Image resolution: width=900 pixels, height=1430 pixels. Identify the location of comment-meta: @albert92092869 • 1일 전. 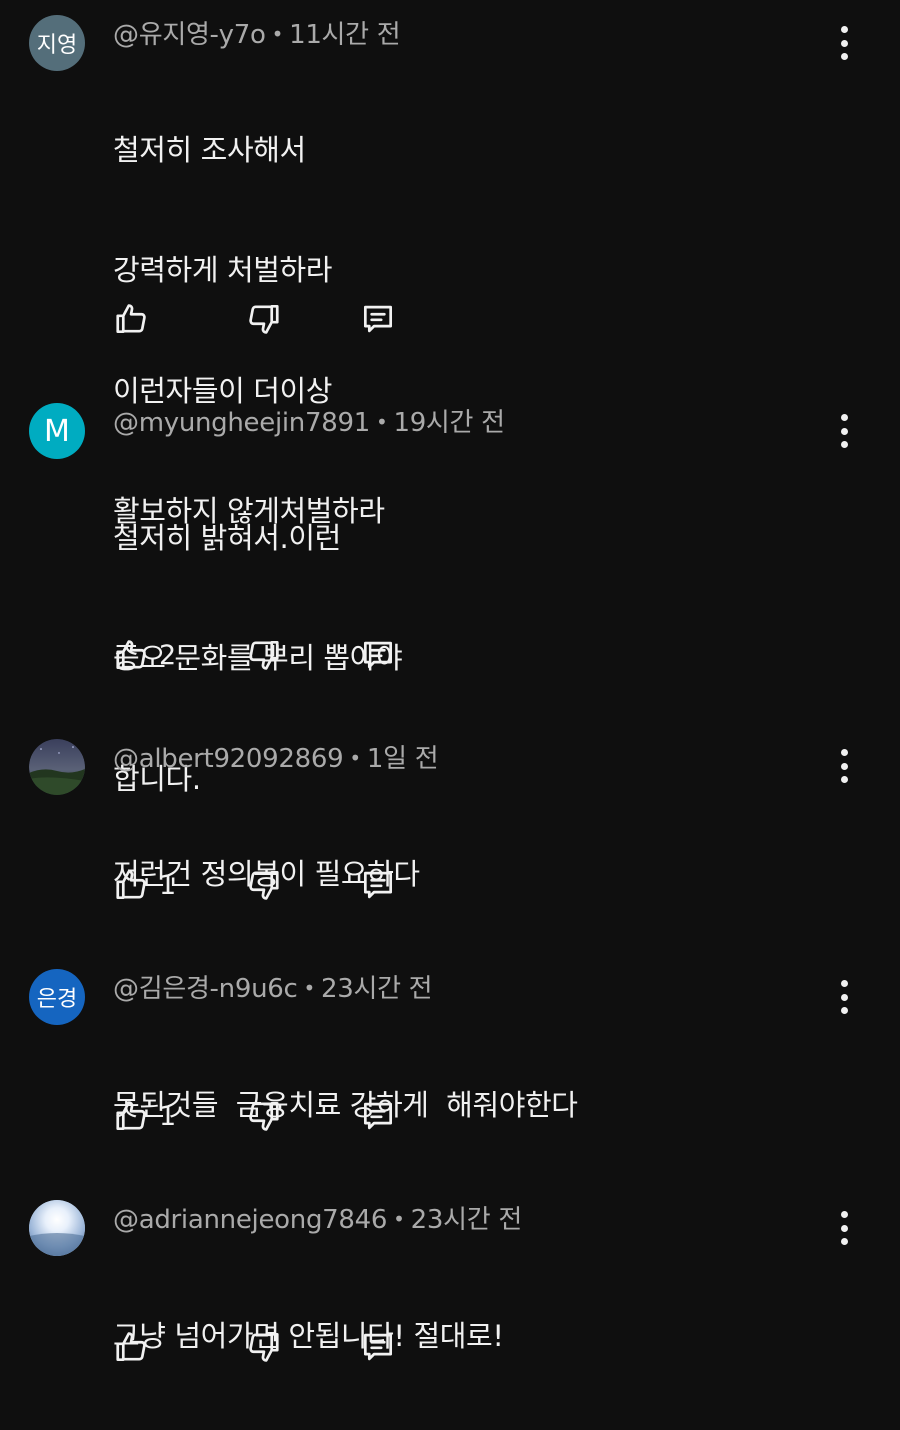
(276, 758).